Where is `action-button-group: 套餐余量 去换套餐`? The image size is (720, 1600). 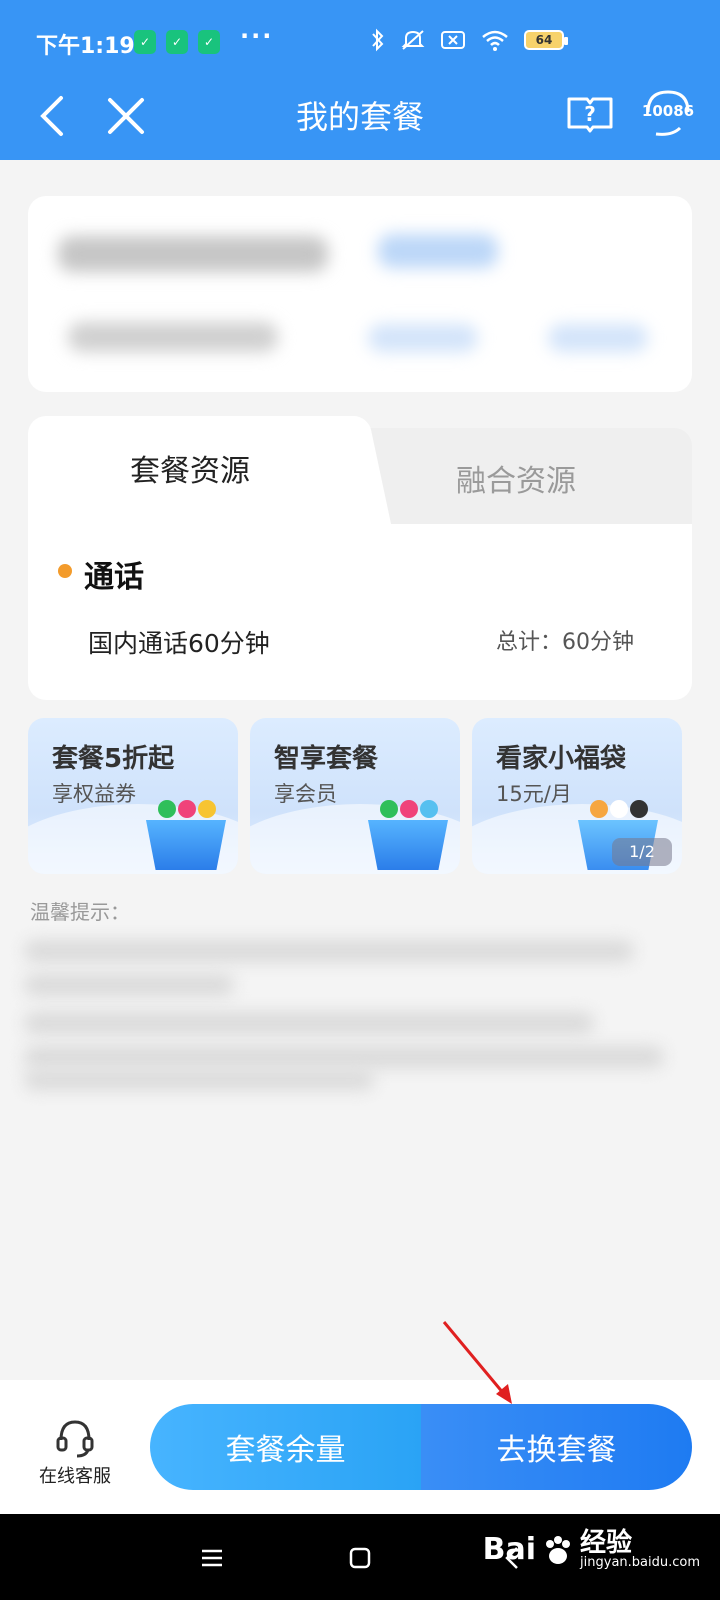
action-button-group: 套餐余量 去换套餐 is located at coordinates (421, 1447).